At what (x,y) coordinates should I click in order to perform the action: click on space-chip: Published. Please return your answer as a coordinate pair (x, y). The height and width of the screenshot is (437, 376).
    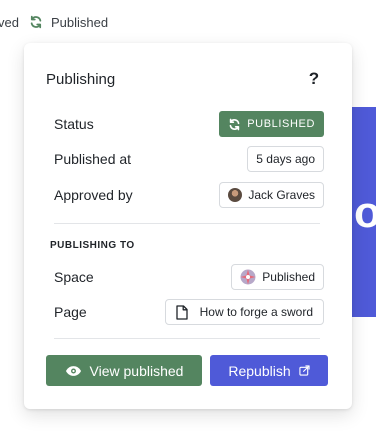
    Looking at the image, I should click on (277, 277).